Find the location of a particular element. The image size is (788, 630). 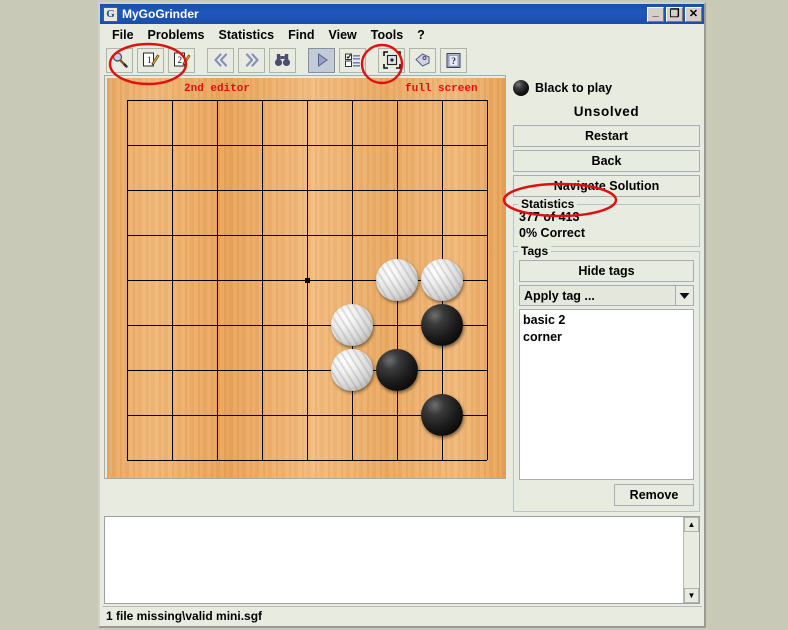

binoculars-glyph is located at coordinates (282, 60).